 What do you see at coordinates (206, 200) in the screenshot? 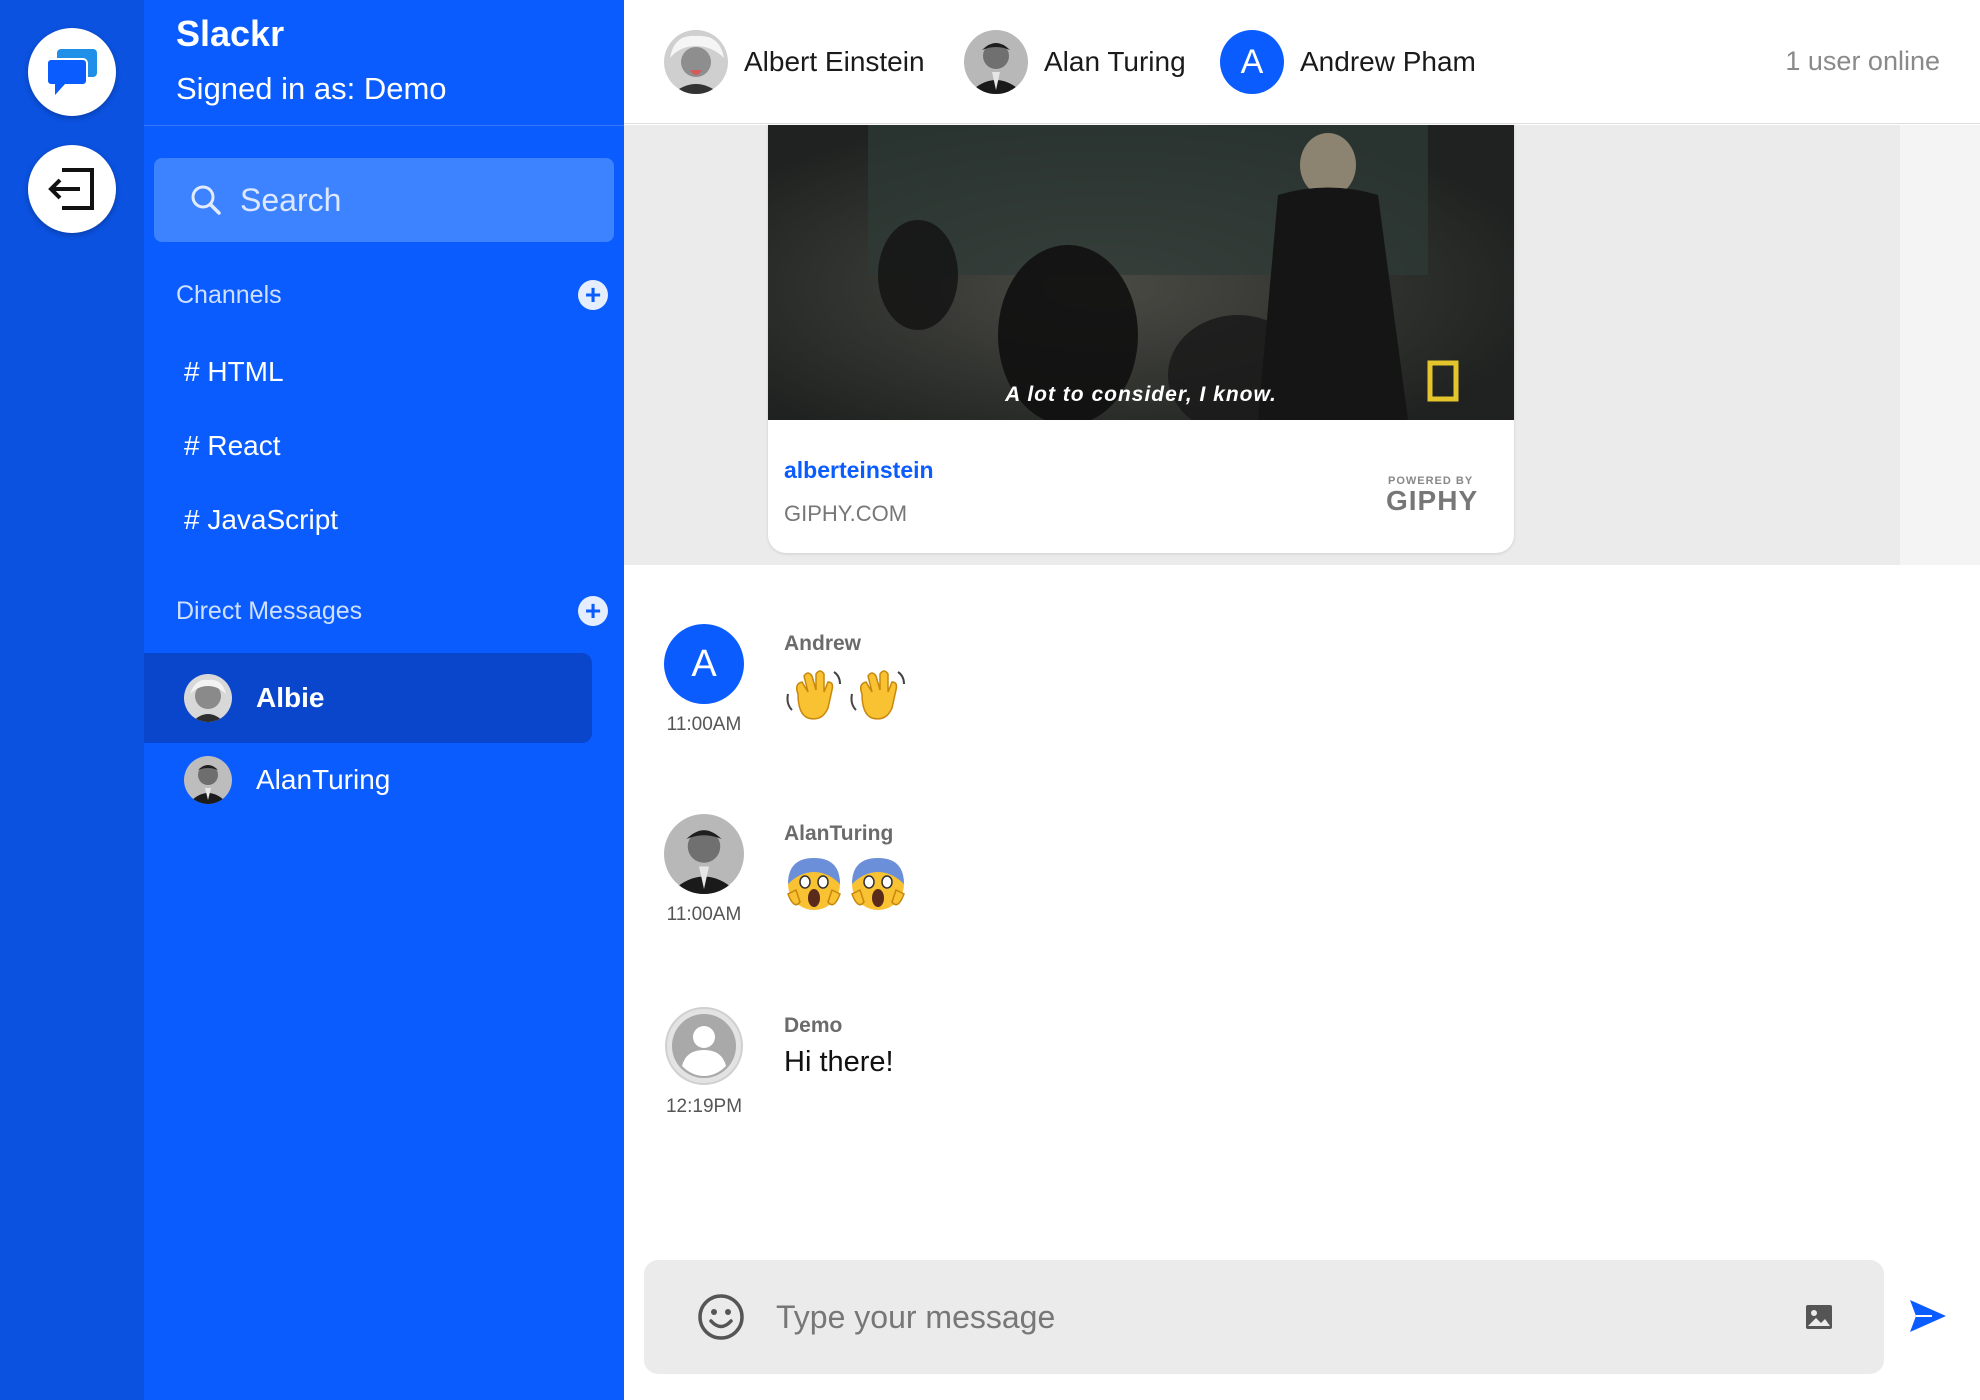
I see `search-icon` at bounding box center [206, 200].